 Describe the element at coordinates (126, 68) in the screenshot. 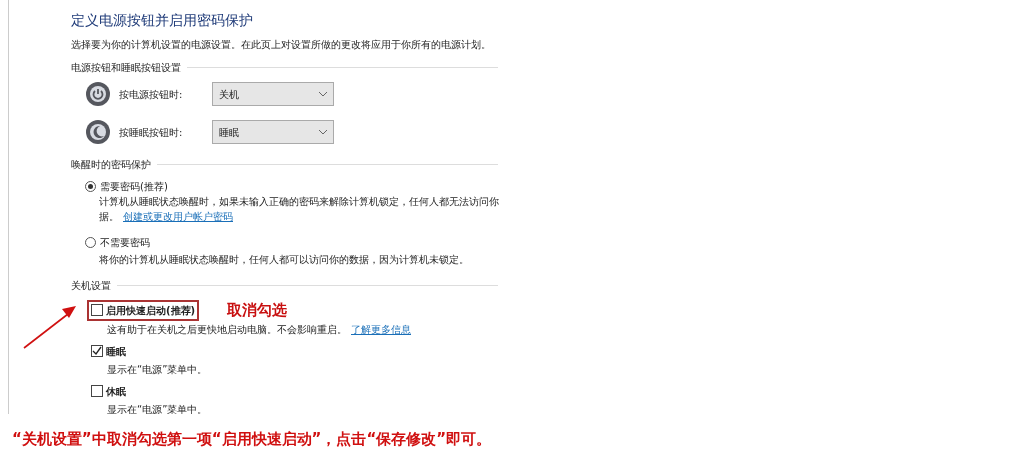

I see `section-heading: 电源按钮和睡眠按钮设置` at that location.